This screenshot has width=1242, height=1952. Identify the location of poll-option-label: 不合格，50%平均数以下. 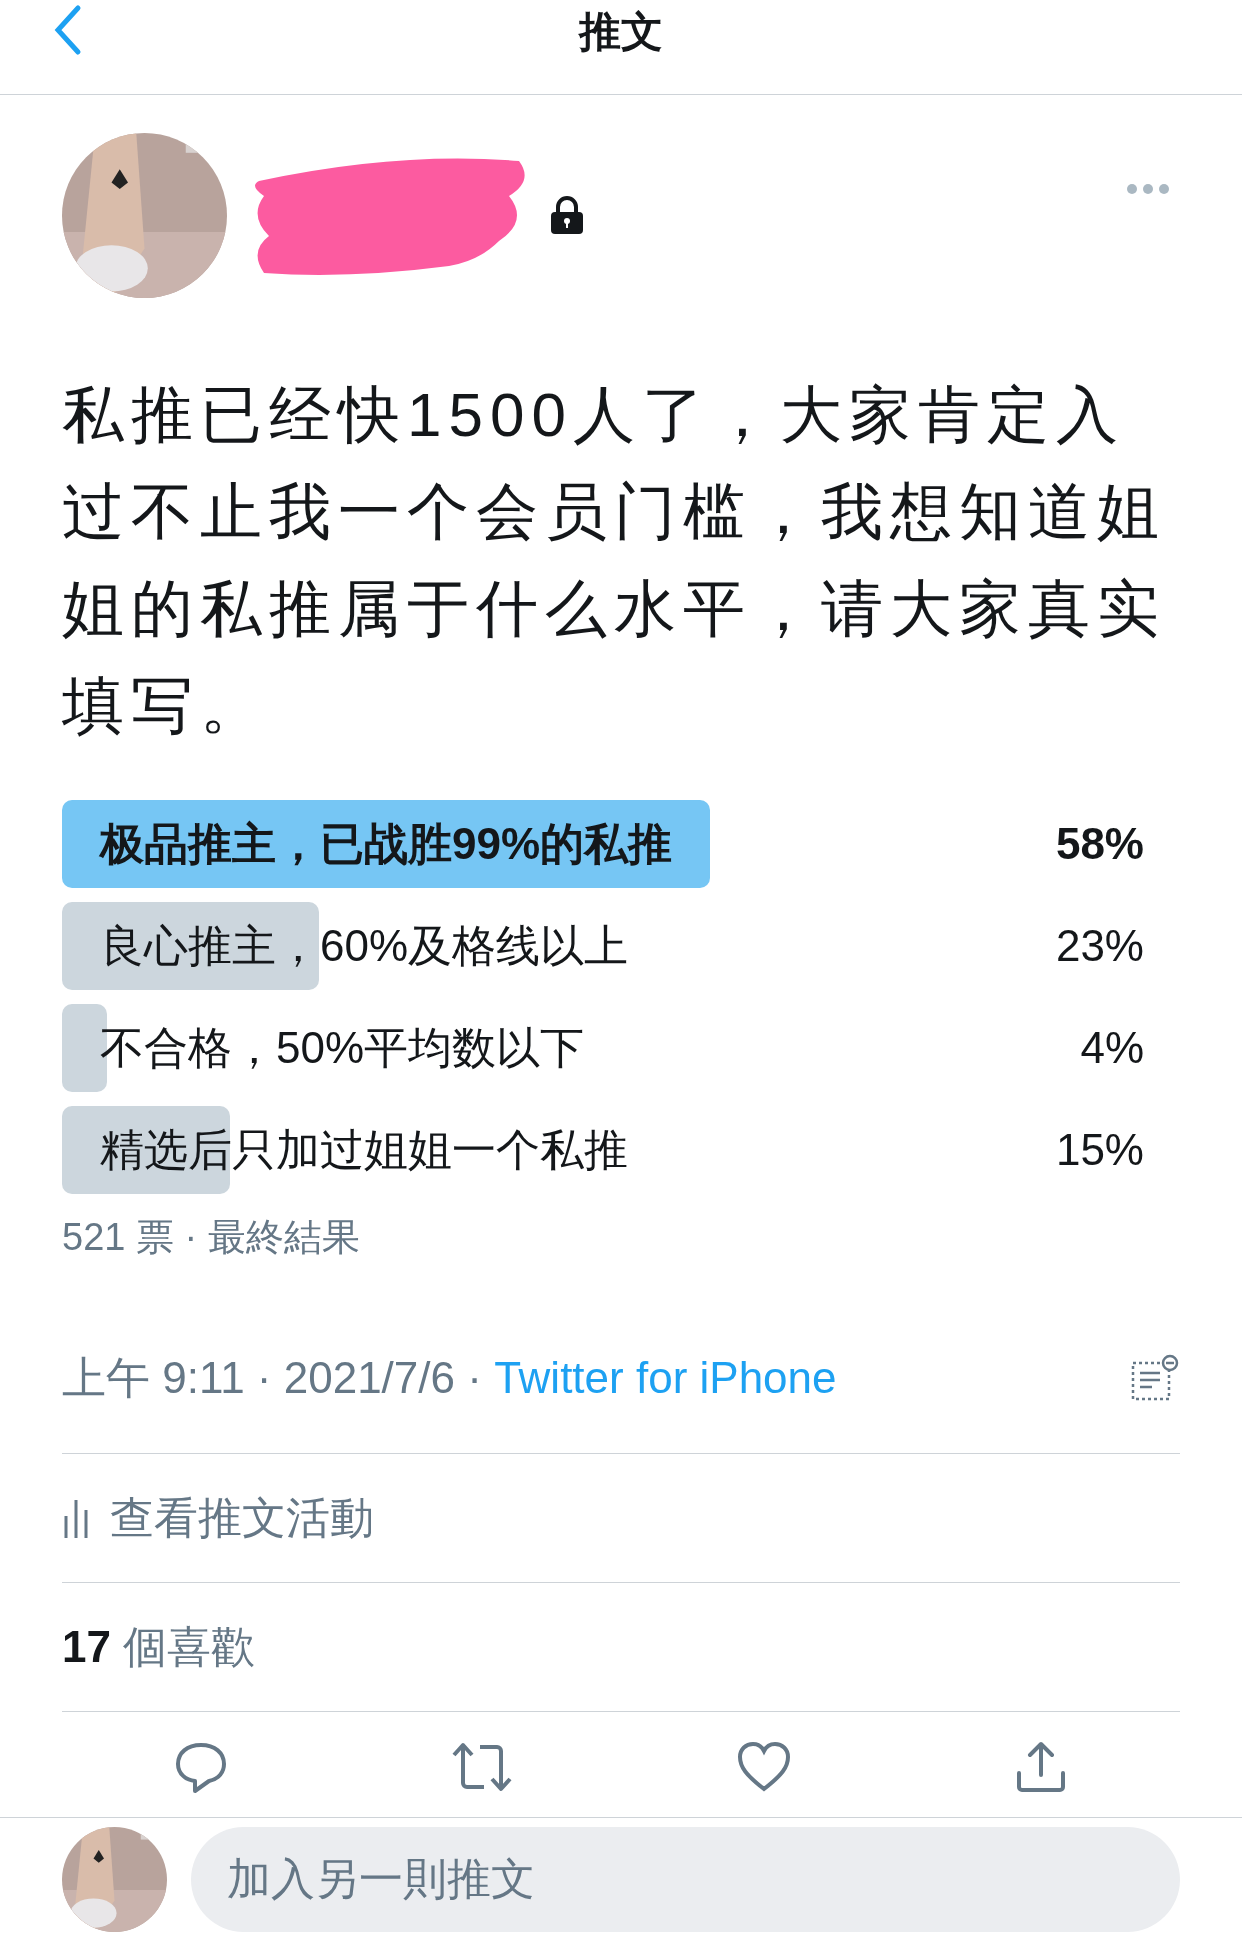
(342, 1047).